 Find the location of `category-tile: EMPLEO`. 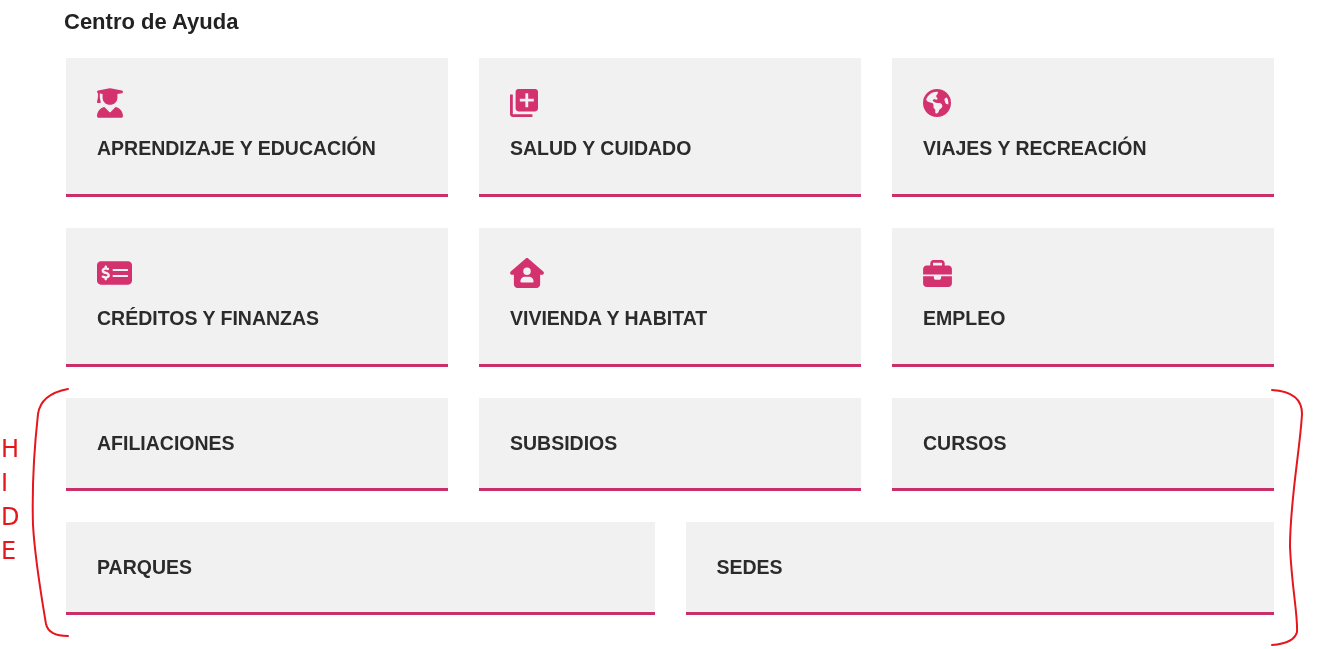

category-tile: EMPLEO is located at coordinates (1083, 297).